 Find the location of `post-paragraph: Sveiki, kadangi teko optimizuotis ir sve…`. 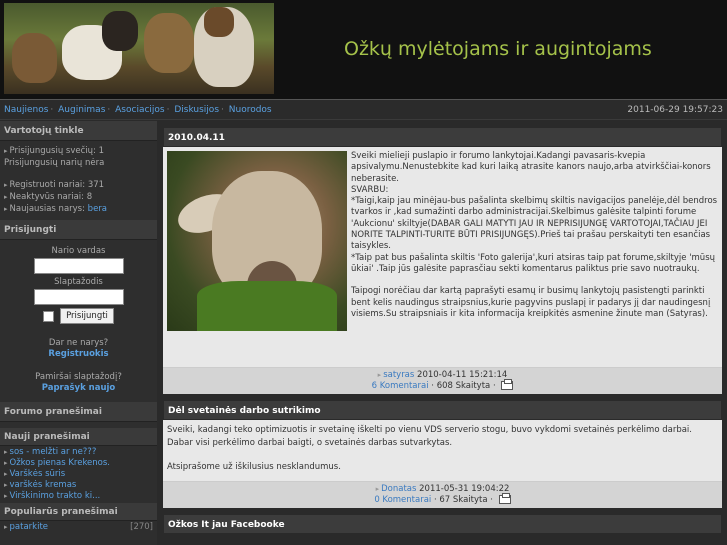

post-paragraph: Sveiki, kadangi teko optimizuotis ir sve… is located at coordinates (429, 436).